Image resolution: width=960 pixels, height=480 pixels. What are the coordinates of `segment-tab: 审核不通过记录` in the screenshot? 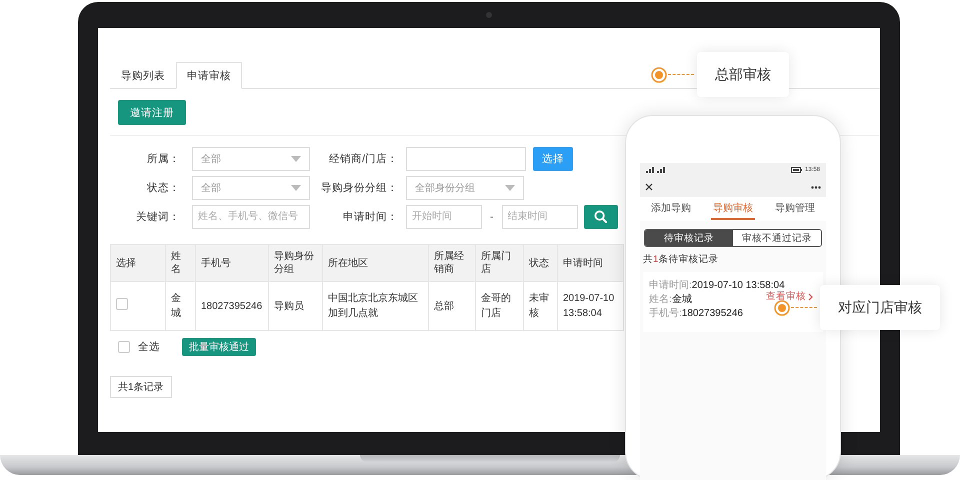 It's located at (777, 238).